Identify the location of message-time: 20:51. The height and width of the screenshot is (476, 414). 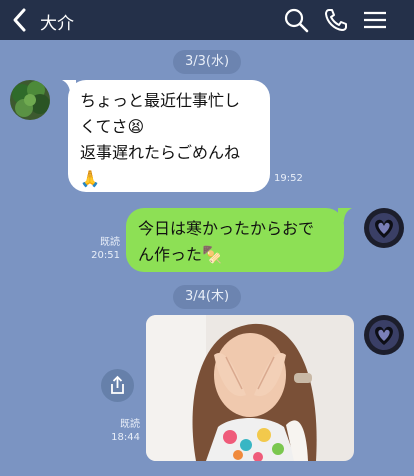
(105, 255).